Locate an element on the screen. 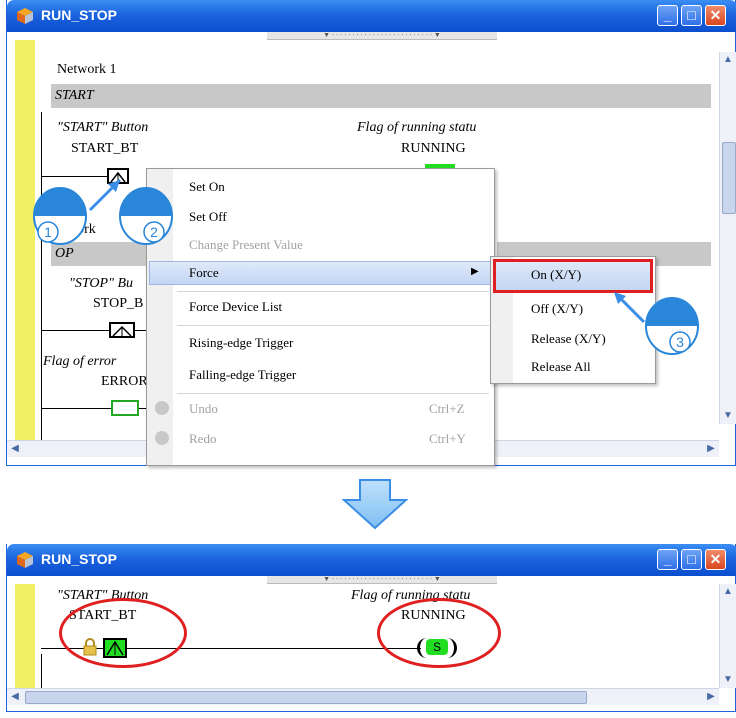 Image resolution: width=736 pixels, height=718 pixels. start-device-name: START_BT is located at coordinates (105, 148).